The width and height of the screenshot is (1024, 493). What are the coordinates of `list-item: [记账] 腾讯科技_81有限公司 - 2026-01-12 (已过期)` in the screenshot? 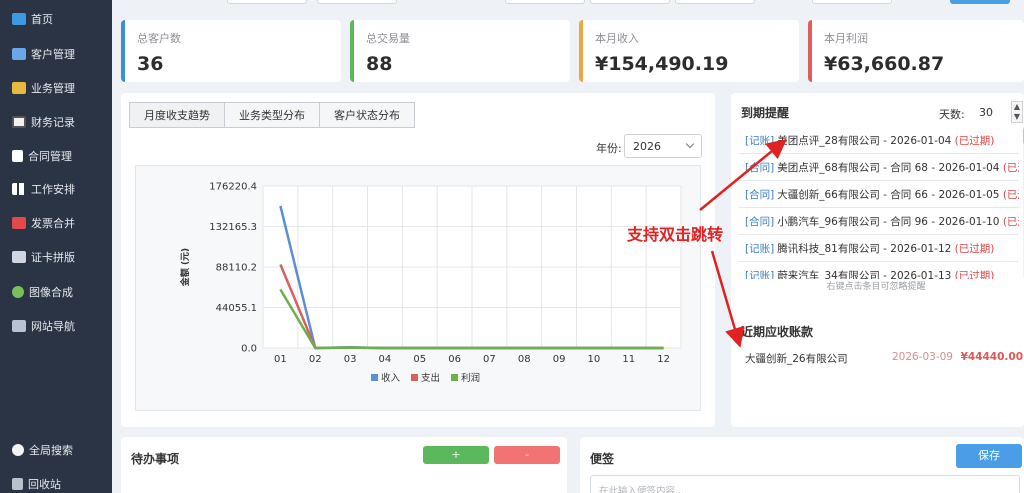 It's located at (879, 248).